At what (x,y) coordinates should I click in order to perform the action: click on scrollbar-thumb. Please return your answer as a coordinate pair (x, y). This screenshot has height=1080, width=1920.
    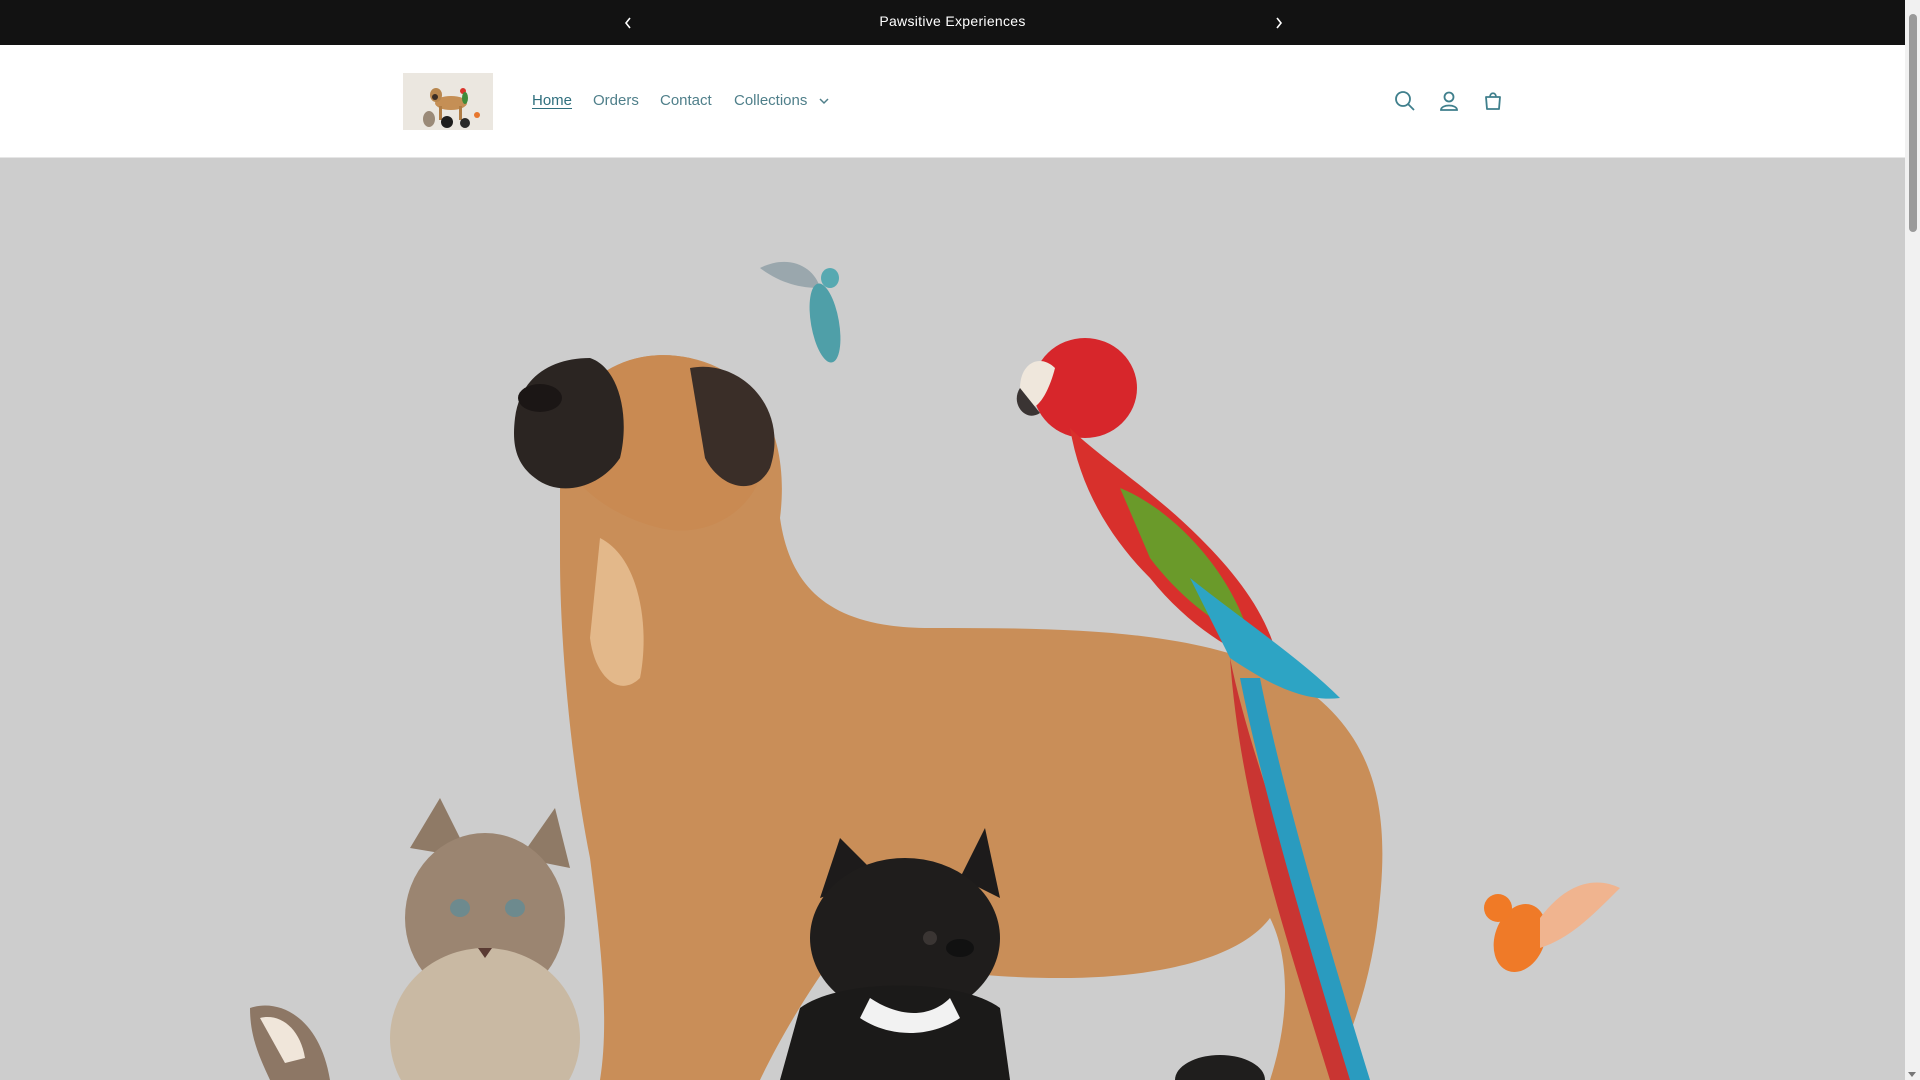
    Looking at the image, I should click on (1913, 123).